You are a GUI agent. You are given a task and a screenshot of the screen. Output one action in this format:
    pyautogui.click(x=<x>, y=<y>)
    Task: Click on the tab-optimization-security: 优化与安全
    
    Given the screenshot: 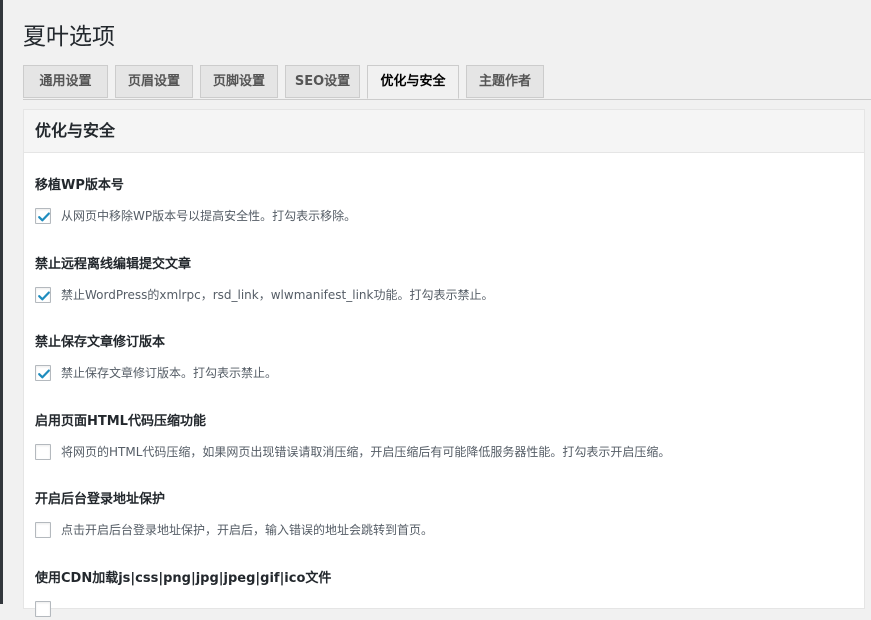 What is the action you would take?
    pyautogui.click(x=413, y=82)
    